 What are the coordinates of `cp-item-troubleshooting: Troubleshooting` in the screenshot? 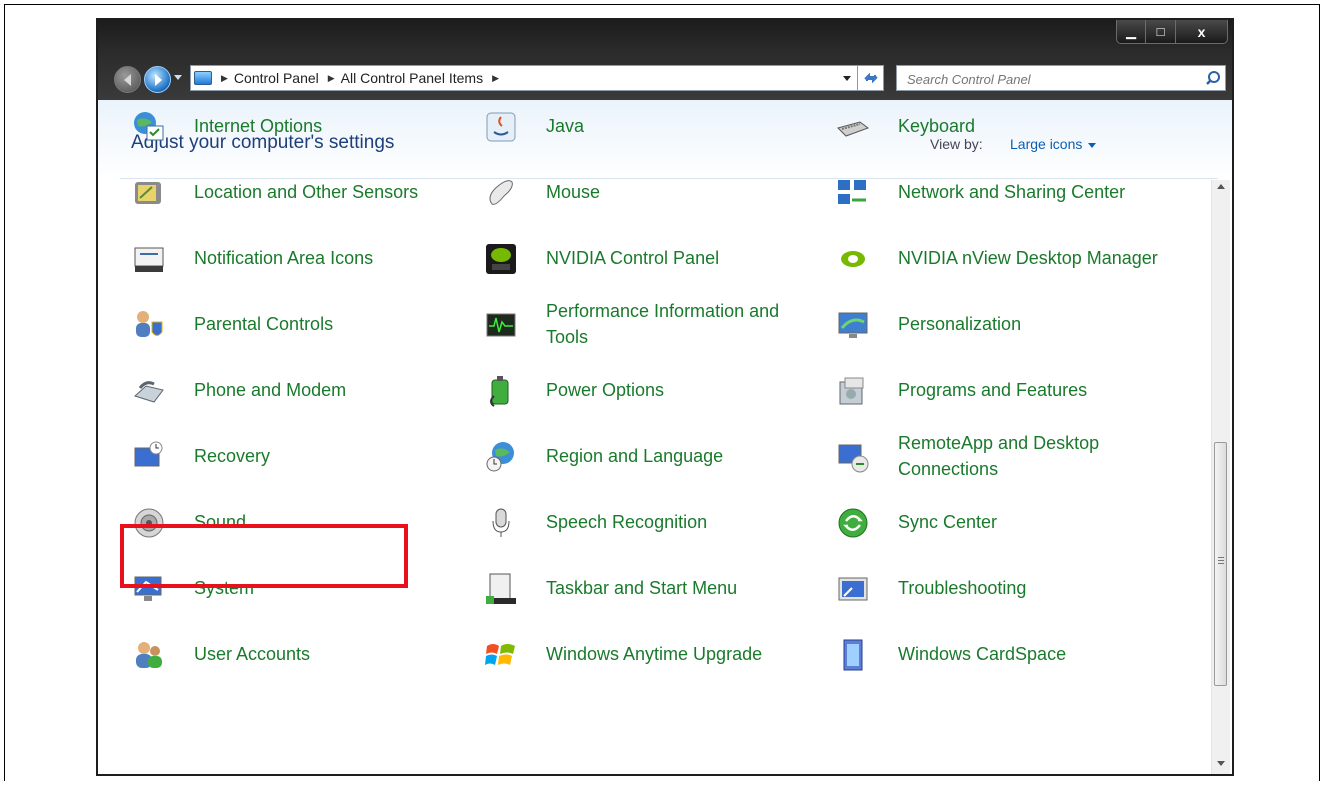 It's located at (1001, 588).